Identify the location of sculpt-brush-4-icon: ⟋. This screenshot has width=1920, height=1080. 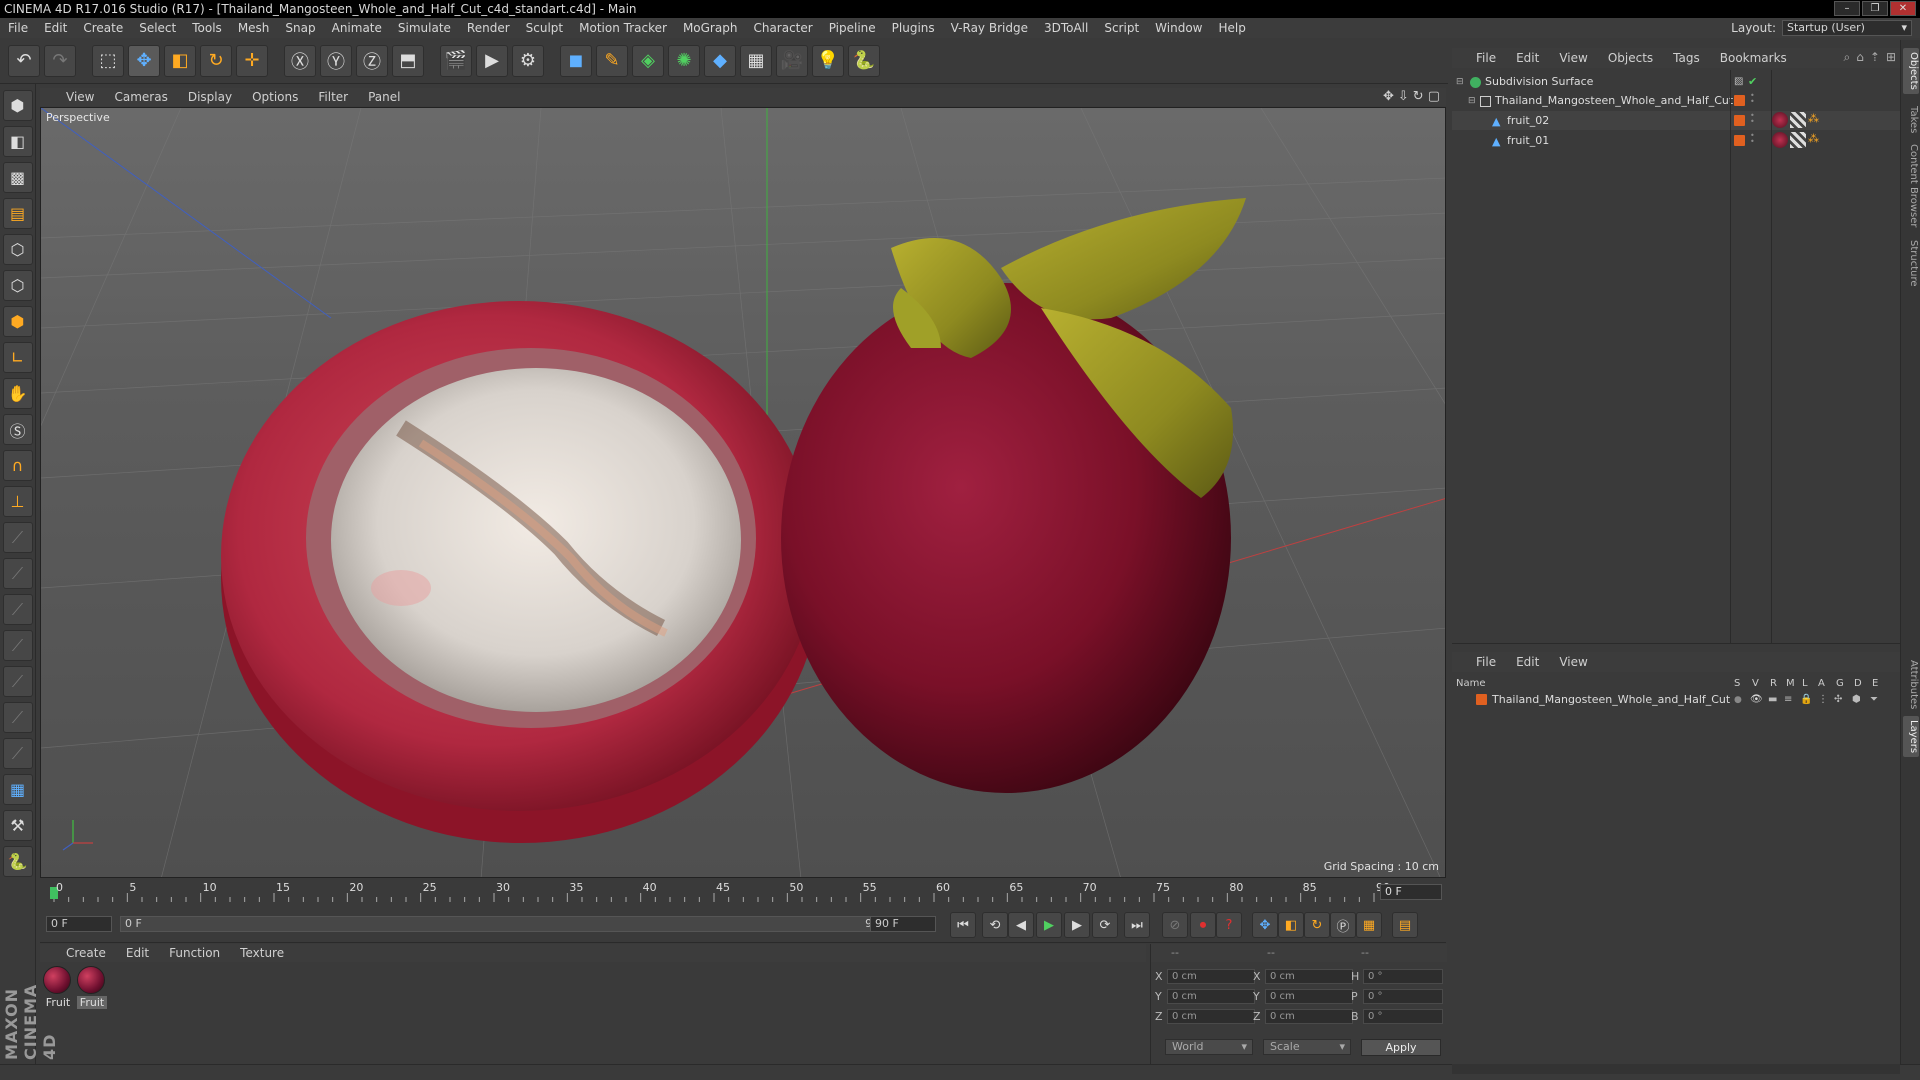
(17, 645).